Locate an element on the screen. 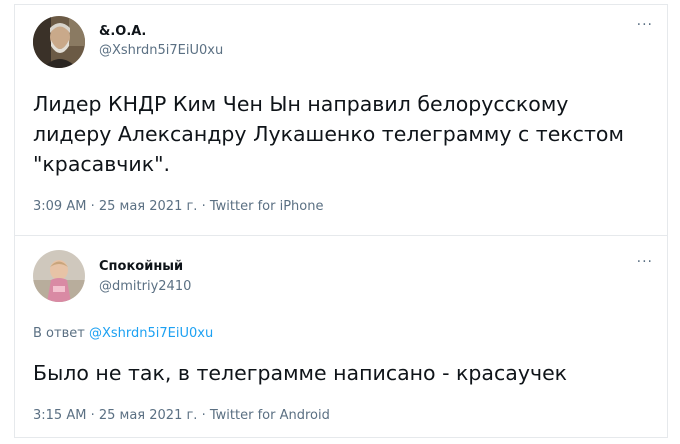 This screenshot has width=680, height=444. author-handle: @Xshrdn5i7EiU0xu is located at coordinates (161, 50).